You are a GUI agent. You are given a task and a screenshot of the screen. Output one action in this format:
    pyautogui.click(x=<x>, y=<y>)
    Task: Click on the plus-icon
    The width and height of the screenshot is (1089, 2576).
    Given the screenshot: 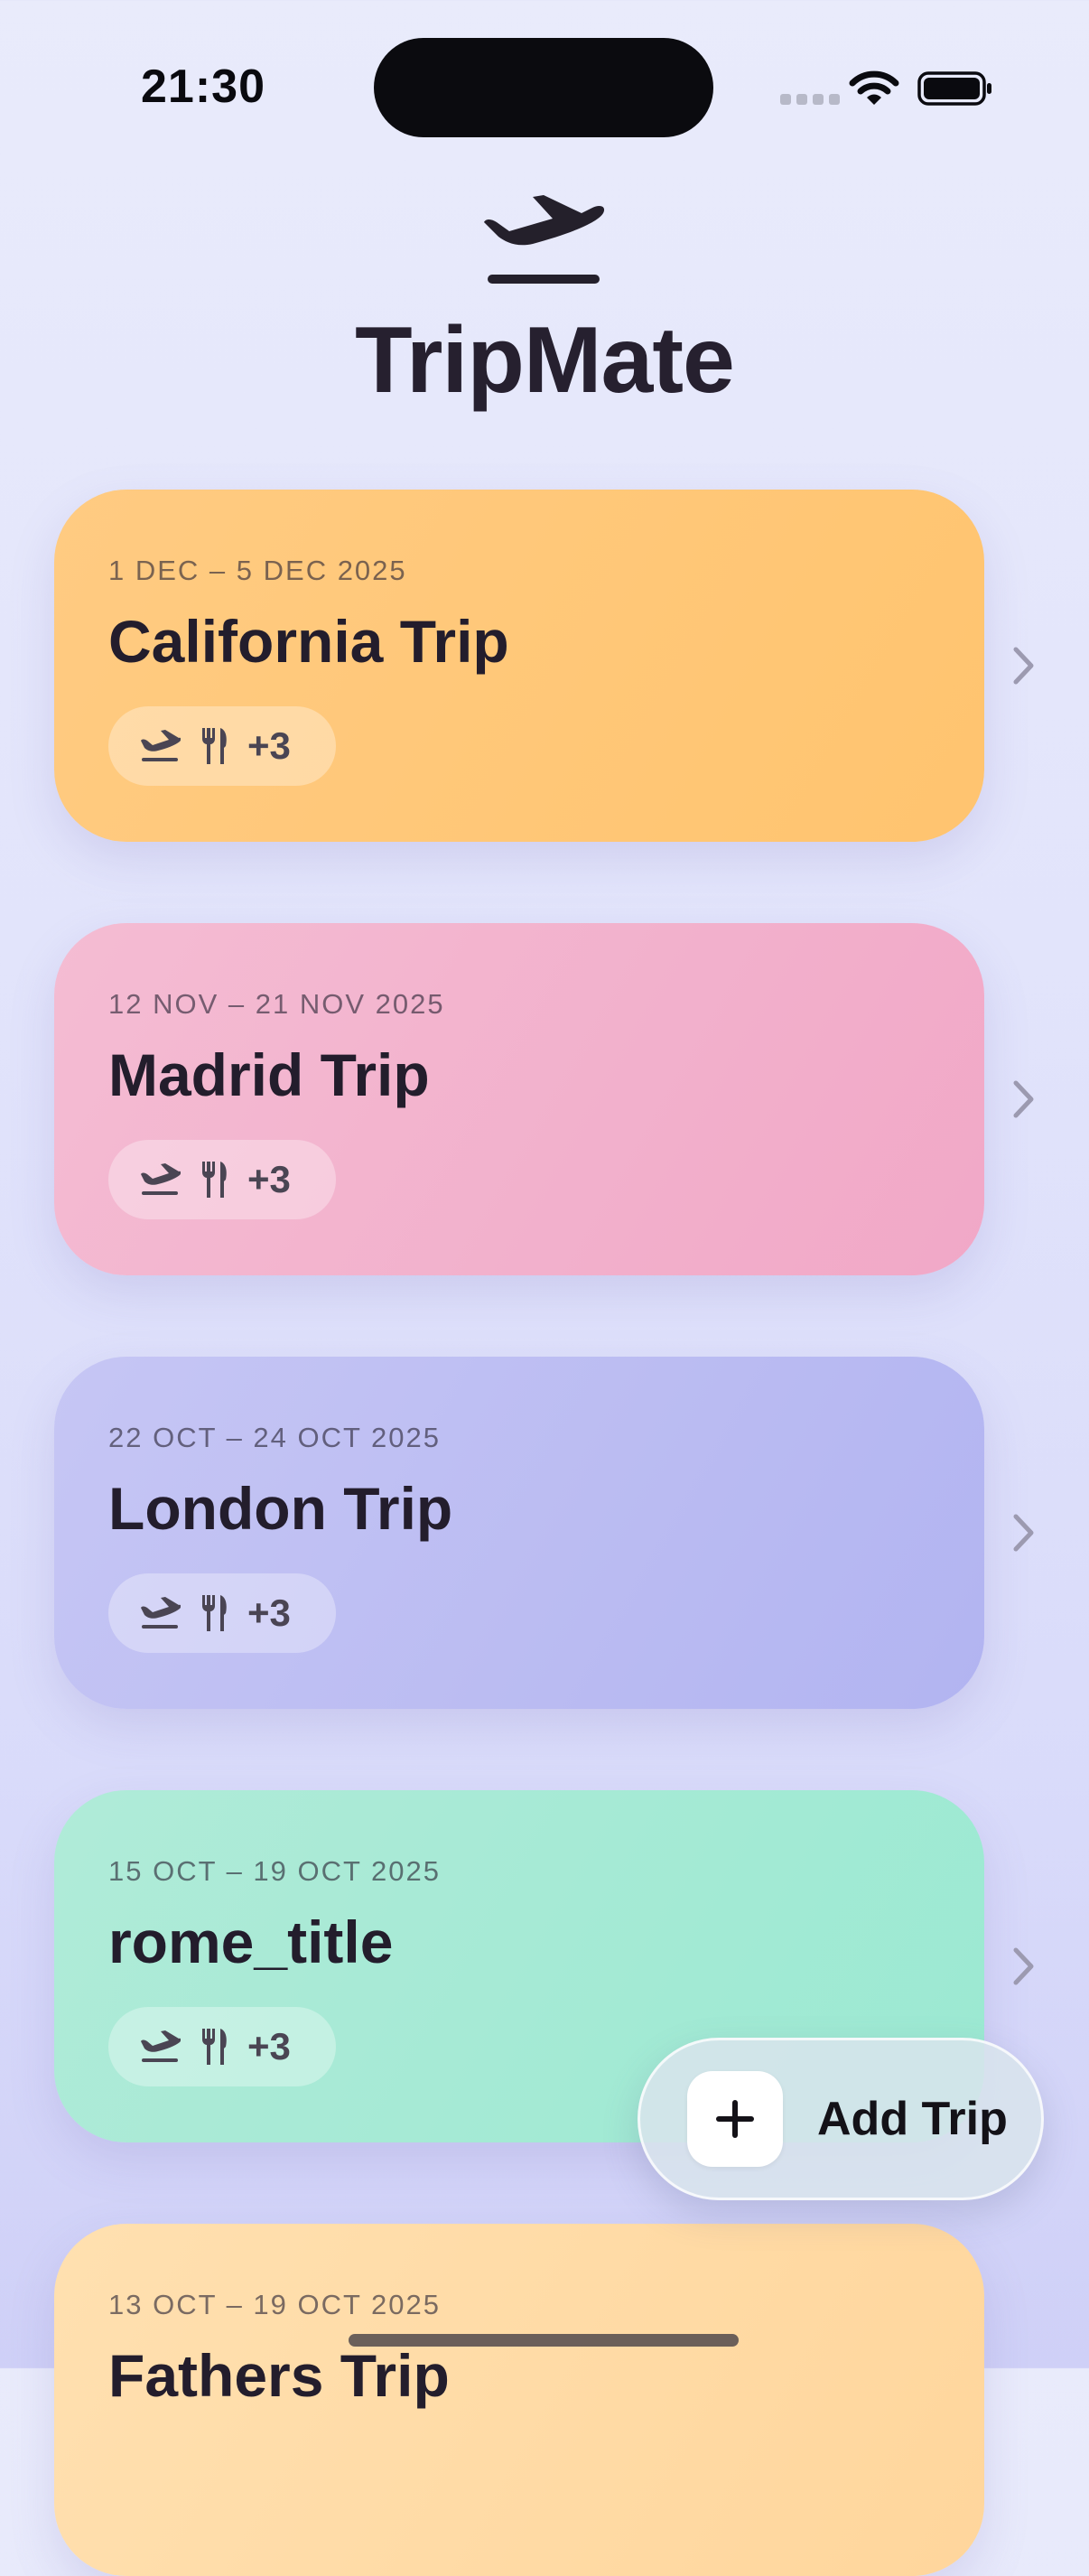 What is the action you would take?
    pyautogui.click(x=735, y=2119)
    